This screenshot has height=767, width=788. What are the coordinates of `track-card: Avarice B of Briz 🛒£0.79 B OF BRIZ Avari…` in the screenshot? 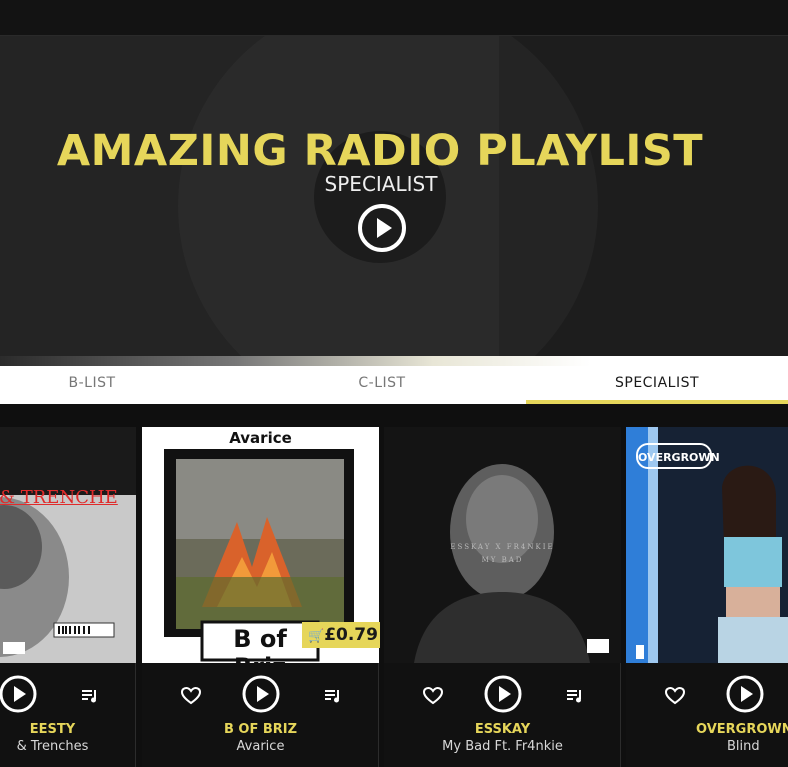 It's located at (261, 597).